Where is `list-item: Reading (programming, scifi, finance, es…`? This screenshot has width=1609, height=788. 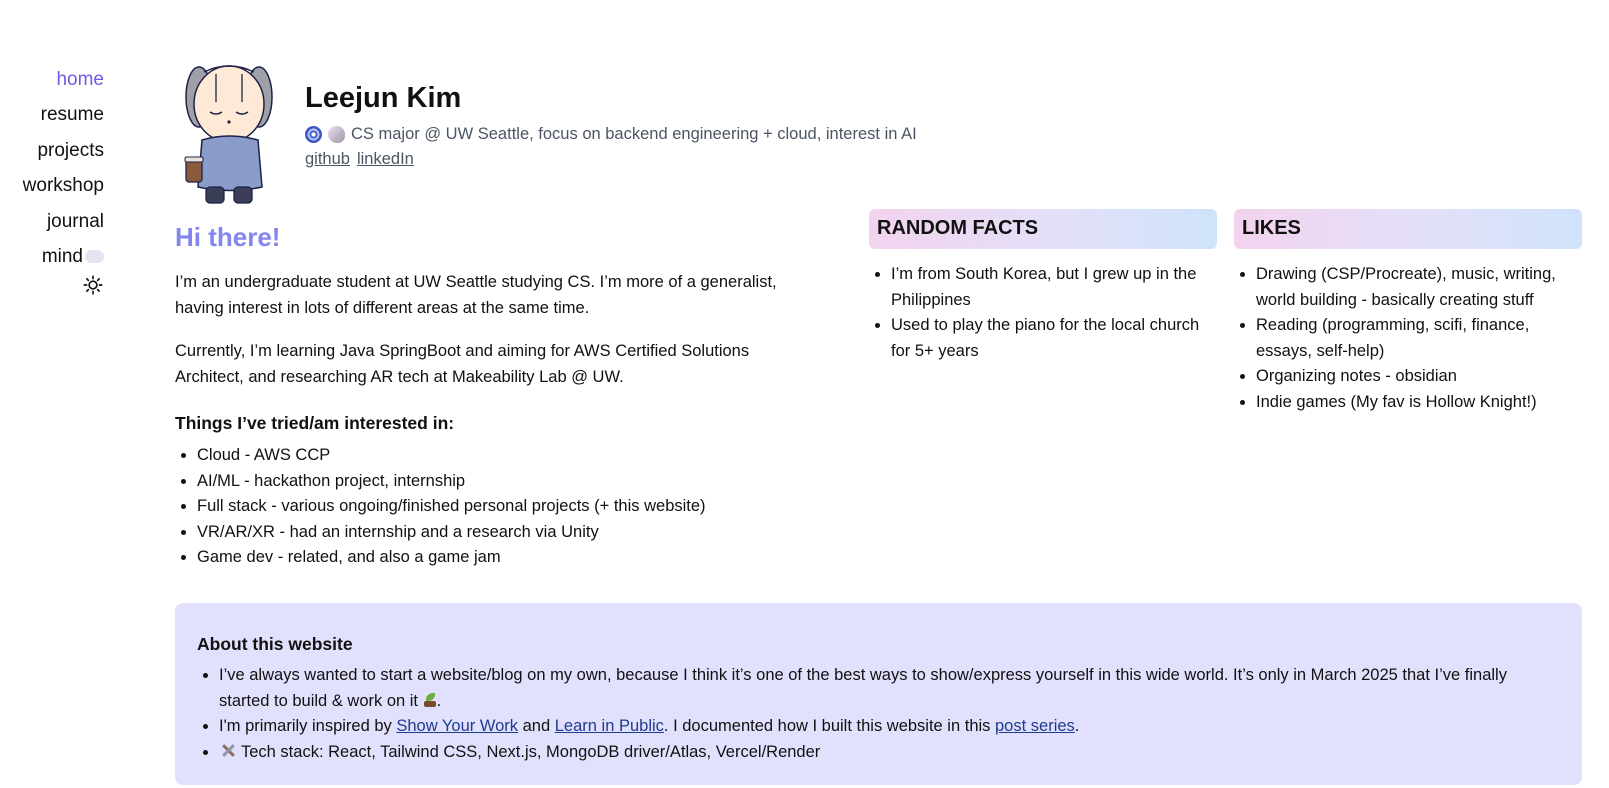 list-item: Reading (programming, scifi, finance, es… is located at coordinates (1406, 338).